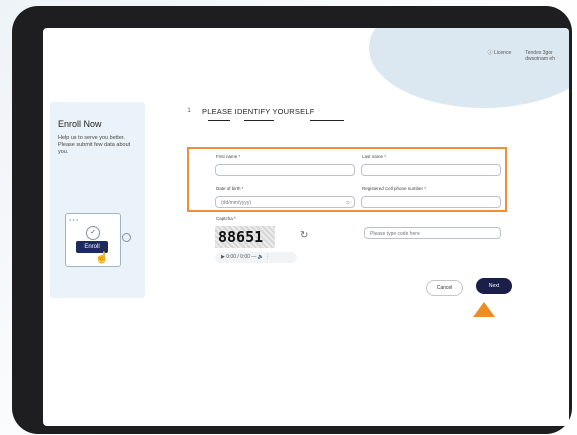 The width and height of the screenshot is (577, 435). I want to click on next-button: Next, so click(494, 286).